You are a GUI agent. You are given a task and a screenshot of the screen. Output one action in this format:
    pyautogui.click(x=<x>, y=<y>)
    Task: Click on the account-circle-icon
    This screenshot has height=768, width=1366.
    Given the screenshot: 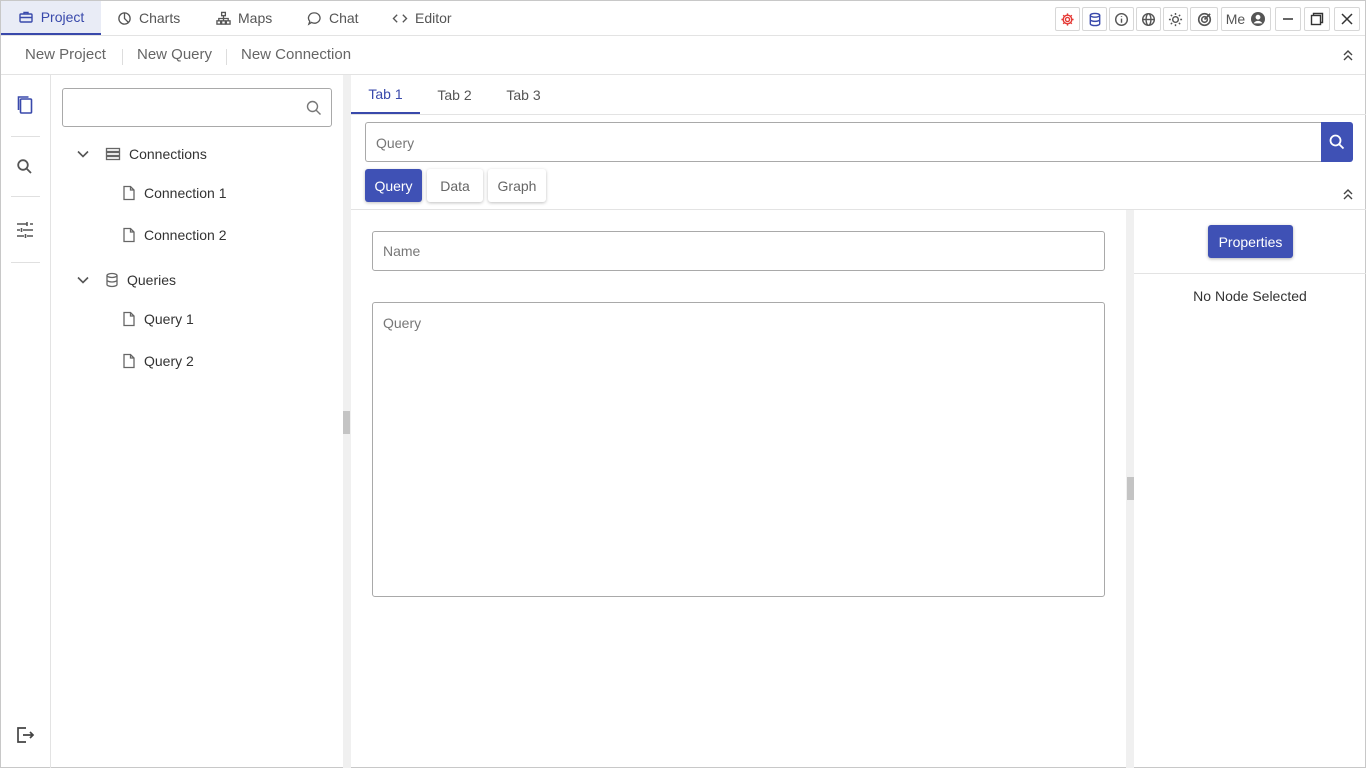 What is the action you would take?
    pyautogui.click(x=1258, y=19)
    